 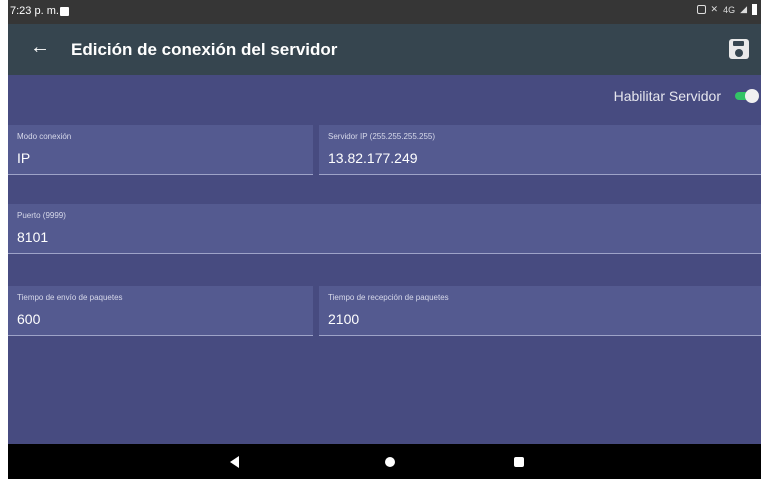 I want to click on enable-server-toggle, so click(x=748, y=96).